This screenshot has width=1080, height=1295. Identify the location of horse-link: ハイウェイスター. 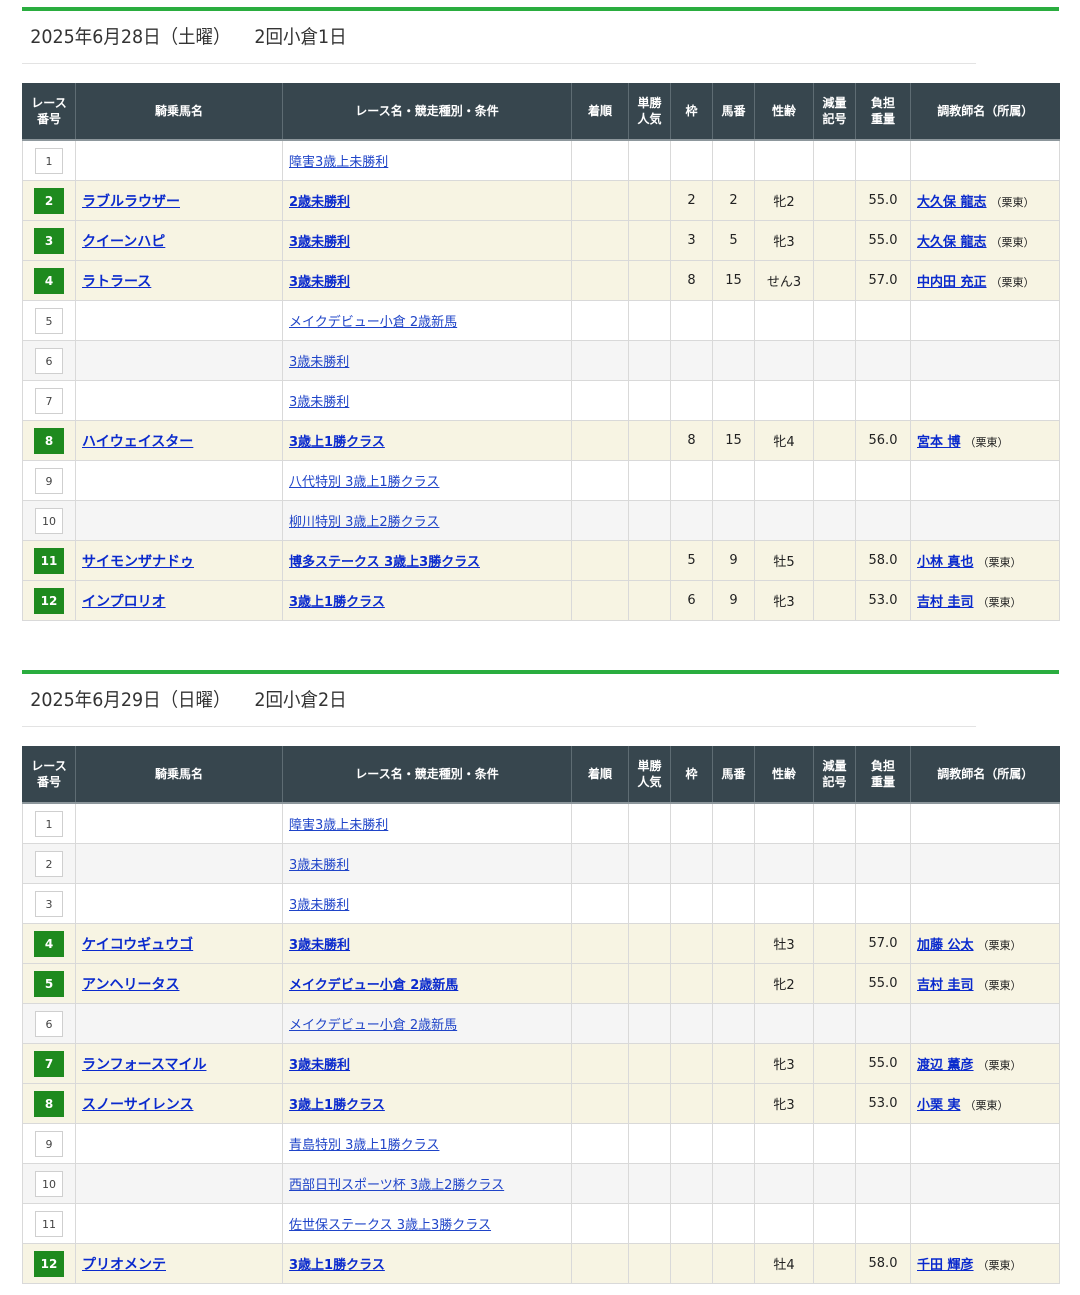
(137, 442).